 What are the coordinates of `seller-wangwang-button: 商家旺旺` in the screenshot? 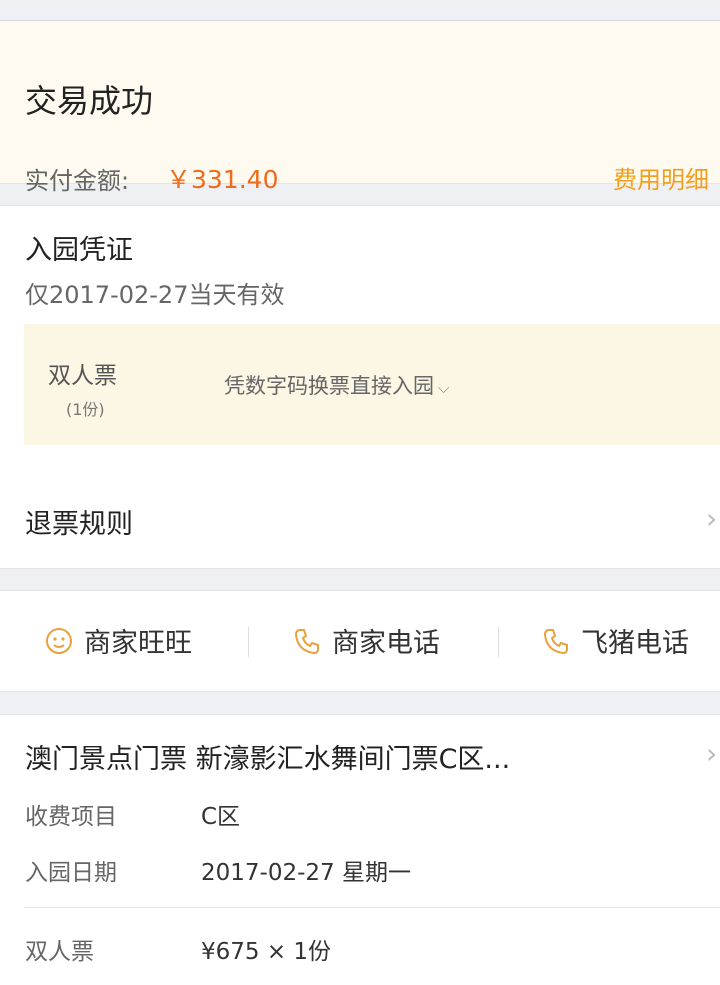 It's located at (118, 640).